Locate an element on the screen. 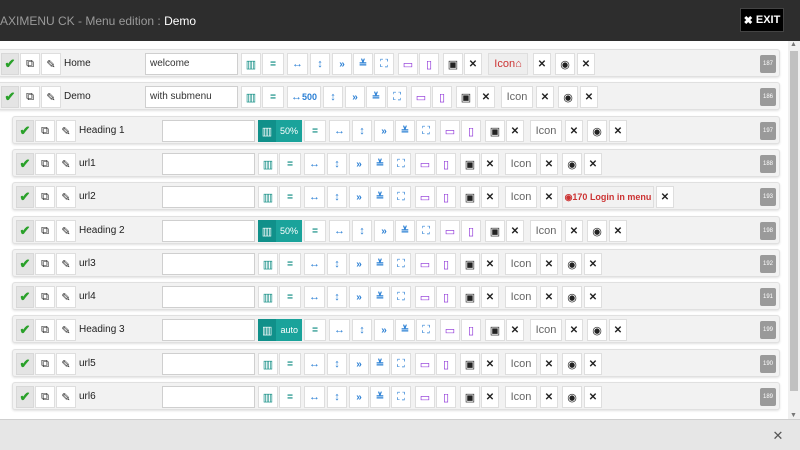  menu-item-row: ✔ ⧉ ✎ url5 ▥ = ↔ ↕» ≚ ⛶ ▭ ▯ ▣ ✕ Icon ✕ ◉ ✕ 190 is located at coordinates (396, 363).